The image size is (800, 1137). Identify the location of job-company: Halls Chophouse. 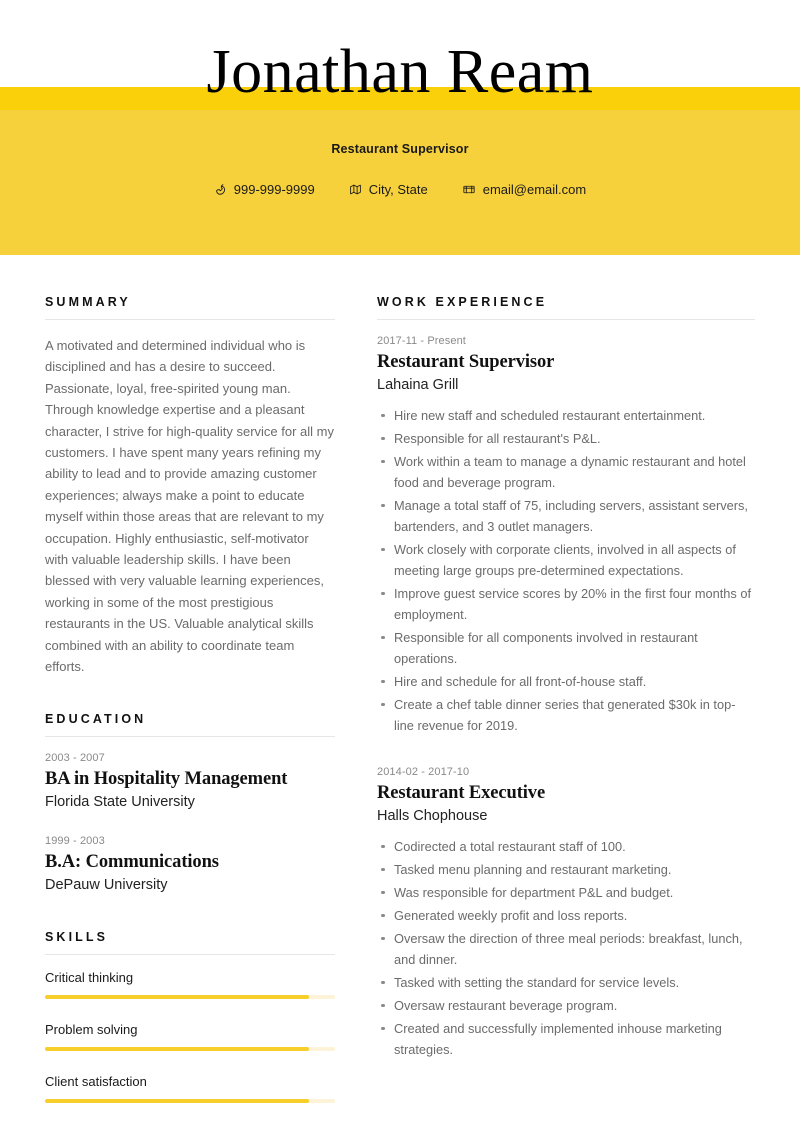
(432, 816).